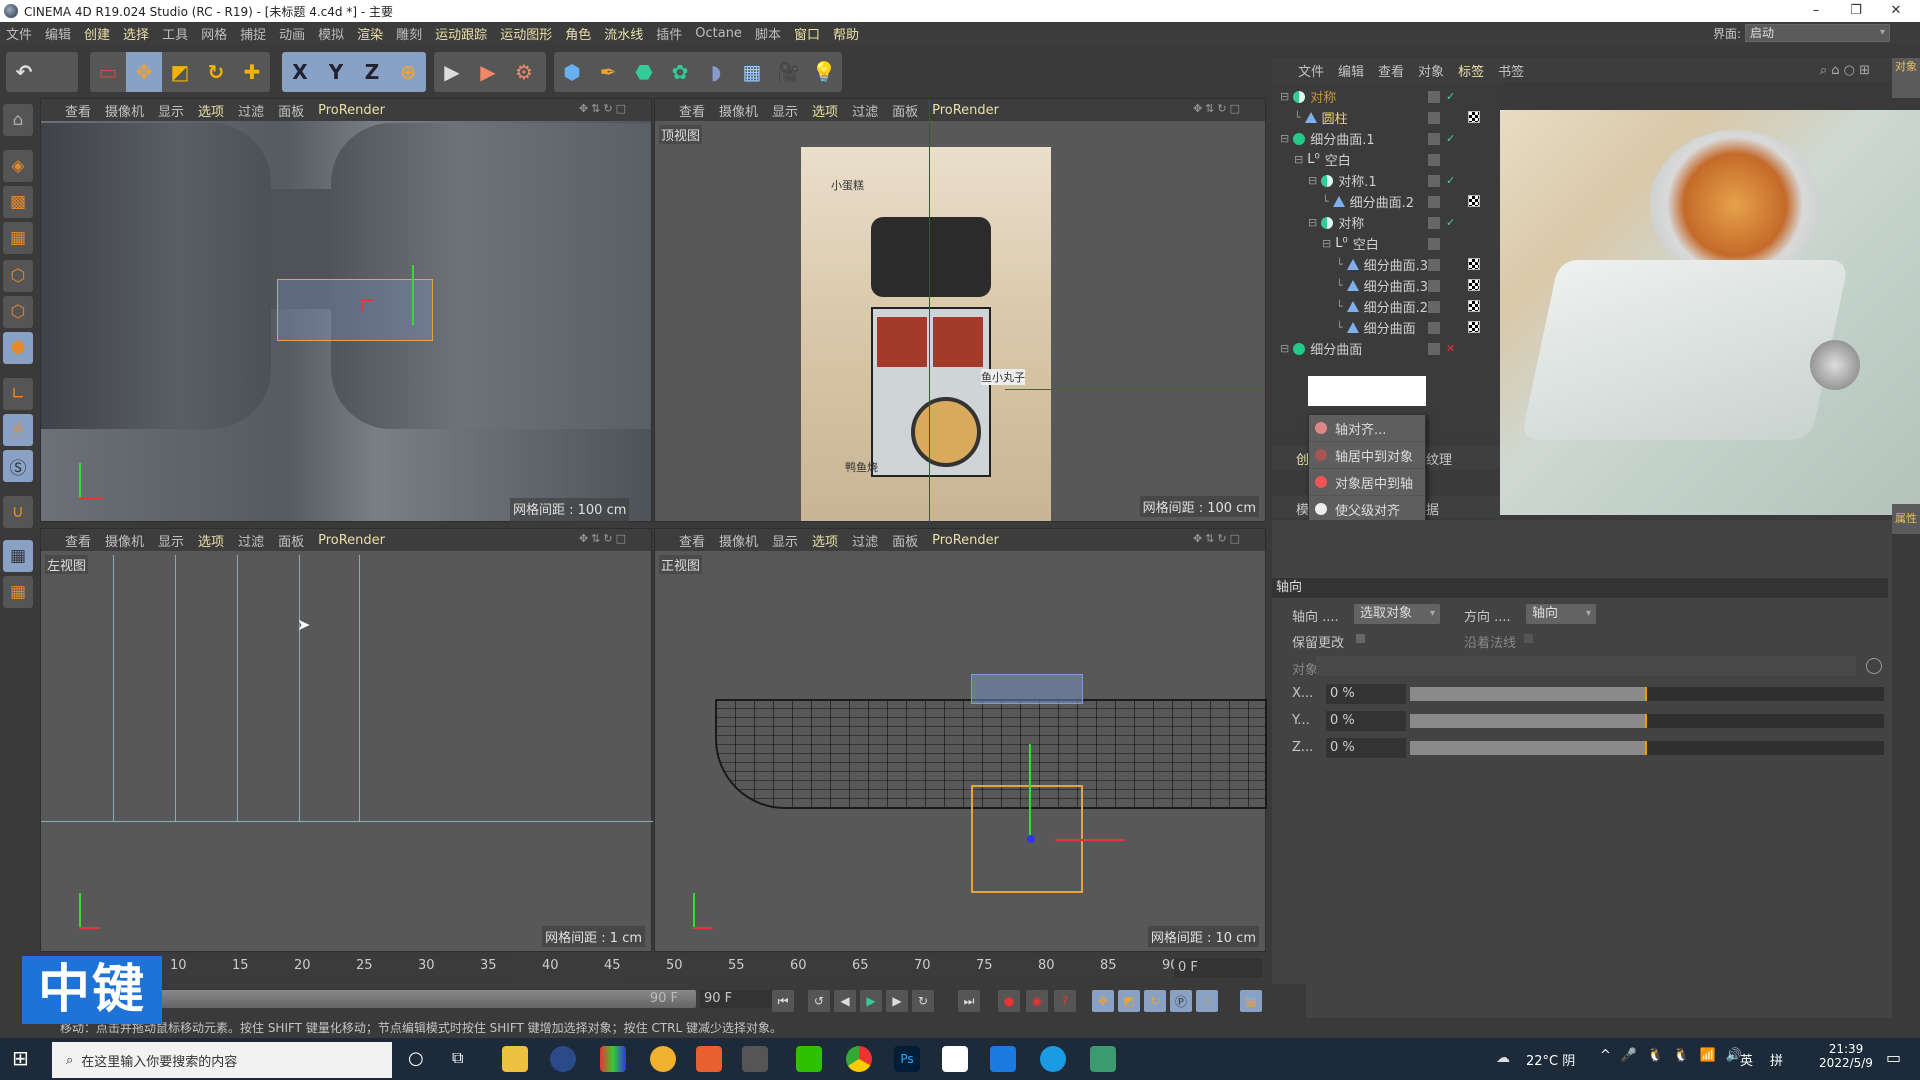 Image resolution: width=1920 pixels, height=1080 pixels. What do you see at coordinates (108, 72) in the screenshot?
I see `select-rect-icon: ▭` at bounding box center [108, 72].